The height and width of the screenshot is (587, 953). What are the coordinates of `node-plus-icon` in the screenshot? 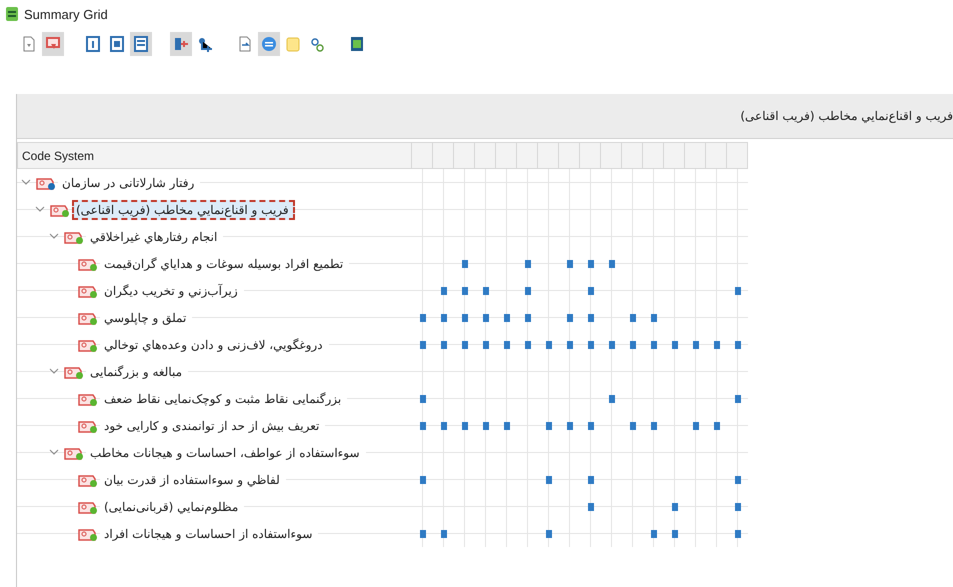 It's located at (181, 44).